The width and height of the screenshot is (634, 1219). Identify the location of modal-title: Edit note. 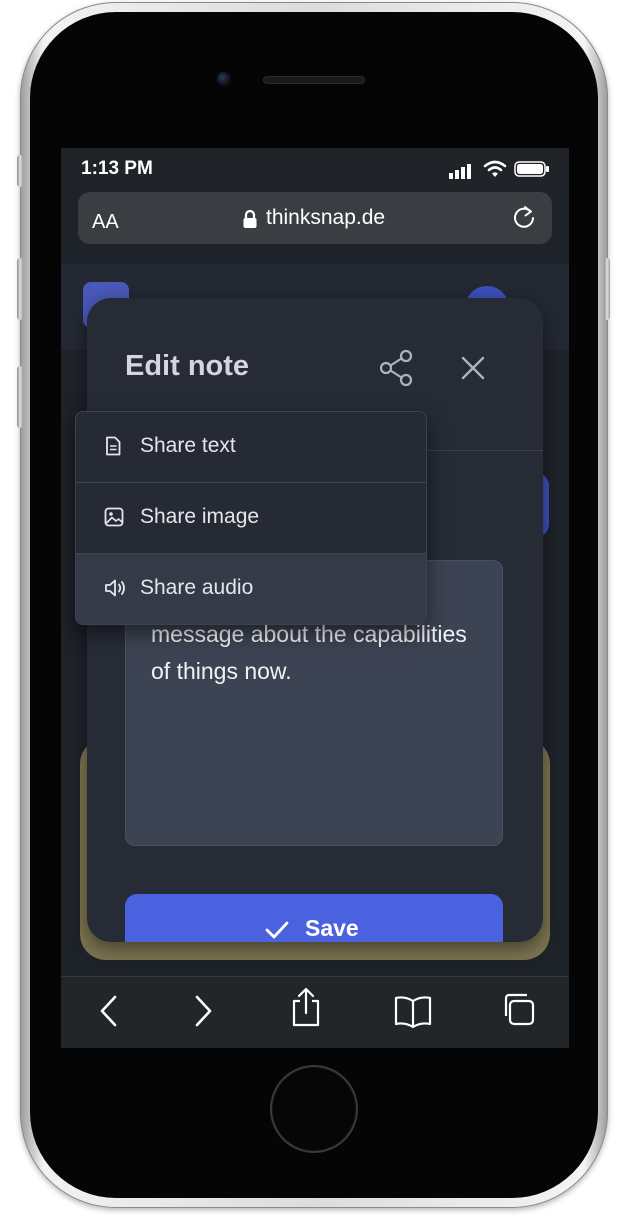
(187, 366).